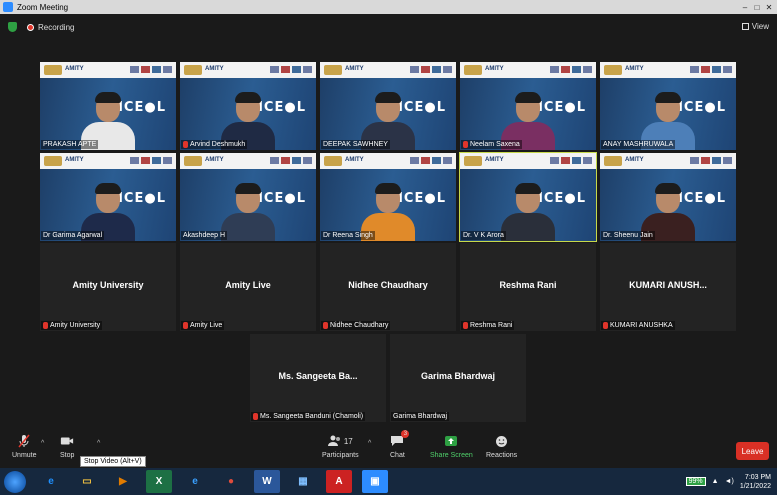 The height and width of the screenshot is (495, 777). I want to click on maximize-icon: □, so click(757, 7).